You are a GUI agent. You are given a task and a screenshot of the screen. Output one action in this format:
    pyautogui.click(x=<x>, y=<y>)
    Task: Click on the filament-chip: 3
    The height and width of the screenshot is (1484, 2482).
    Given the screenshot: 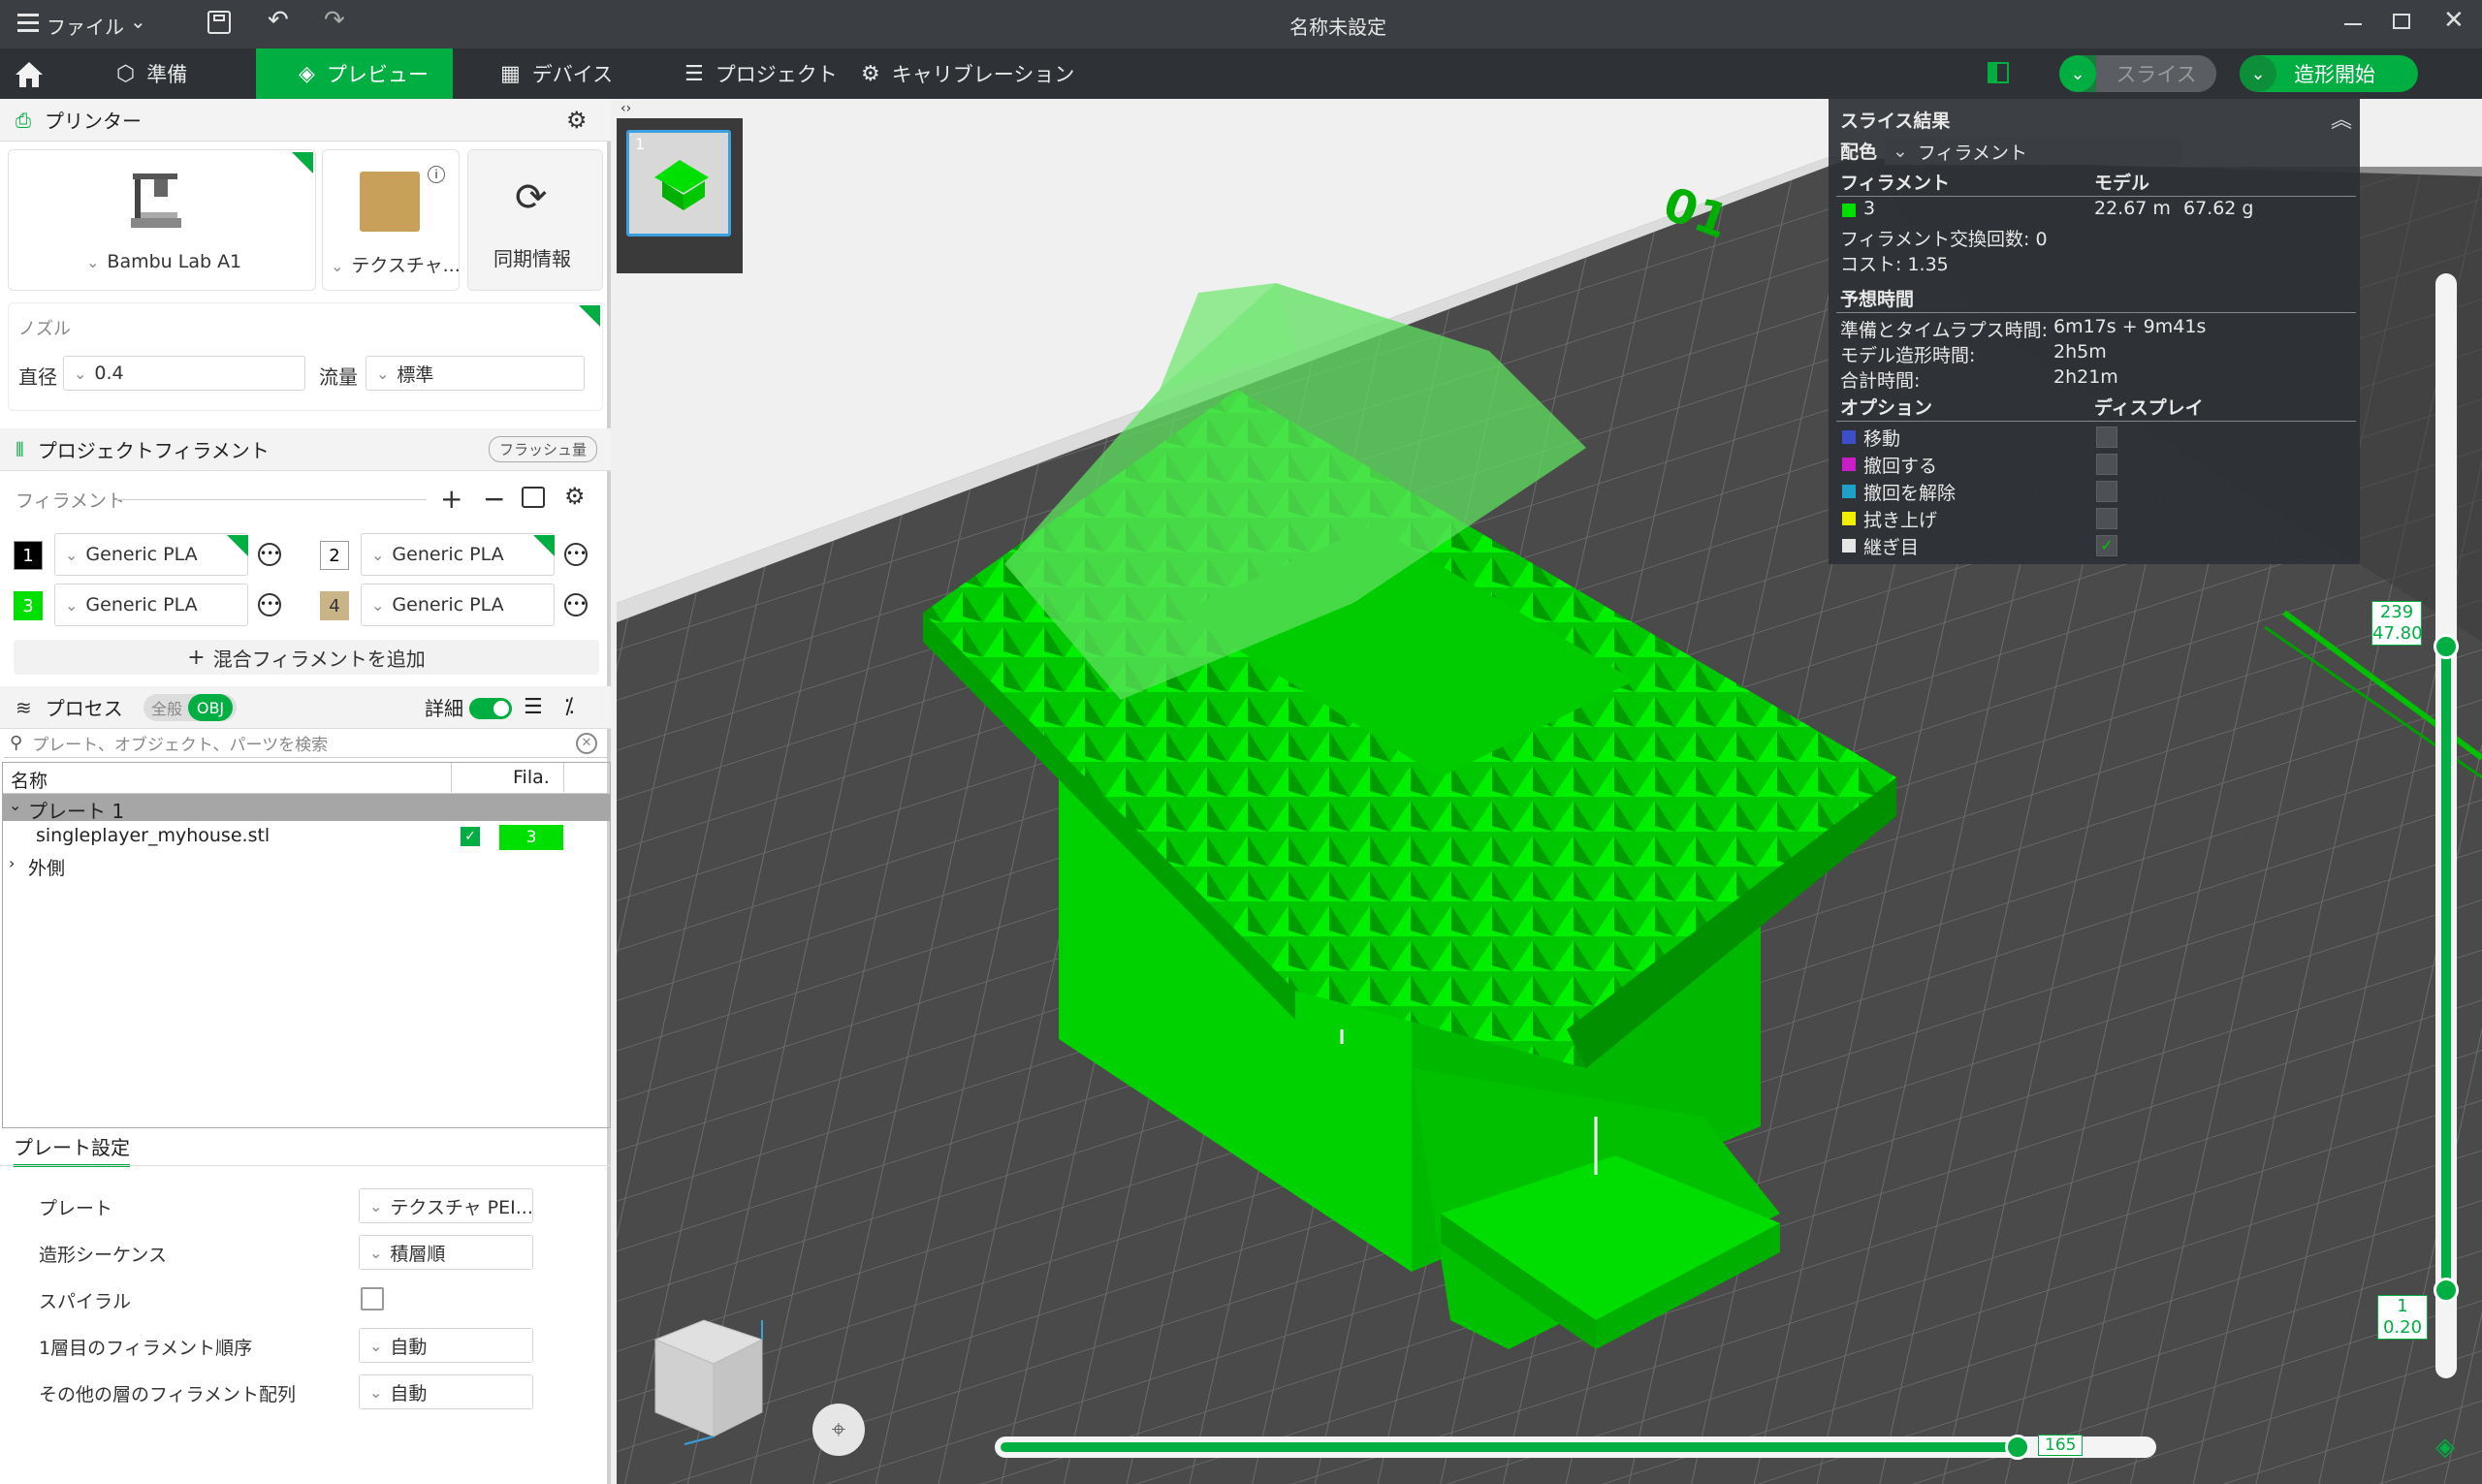 What is the action you would take?
    pyautogui.click(x=531, y=838)
    